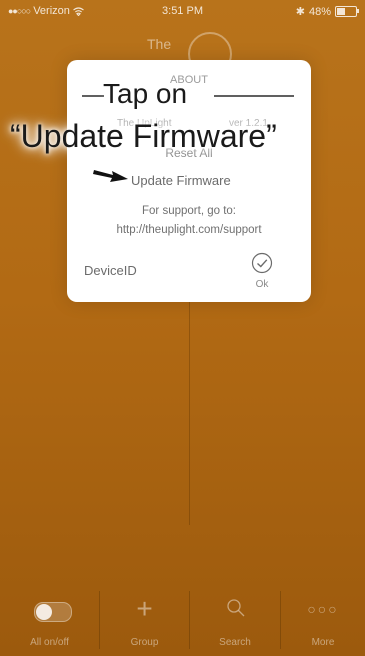  What do you see at coordinates (110, 270) in the screenshot?
I see `device-id-button: DeviceID` at bounding box center [110, 270].